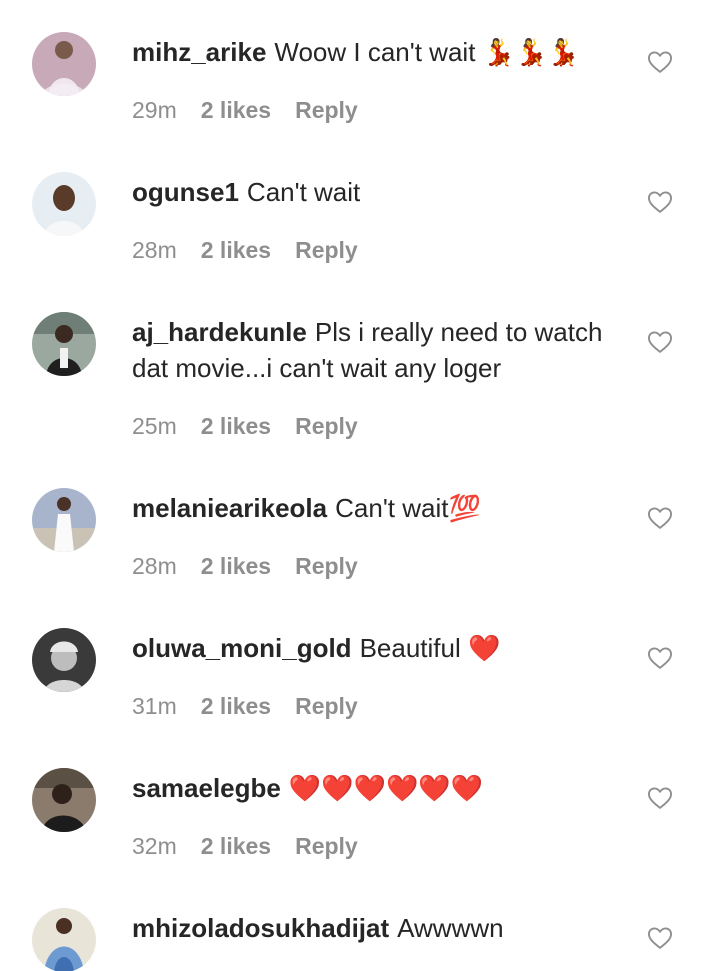 The image size is (720, 971). I want to click on comment-username: oluwa_moni_gold, so click(242, 648).